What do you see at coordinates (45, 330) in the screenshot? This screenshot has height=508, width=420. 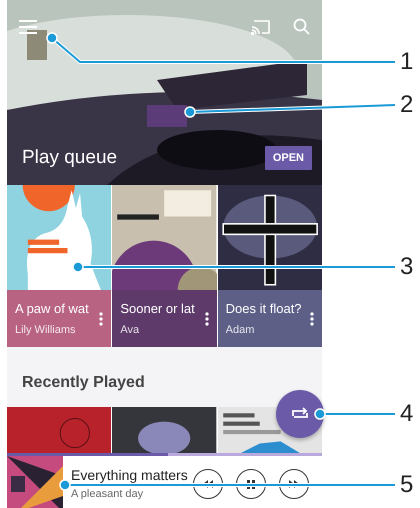 I see `artist-name: Lily Williams` at bounding box center [45, 330].